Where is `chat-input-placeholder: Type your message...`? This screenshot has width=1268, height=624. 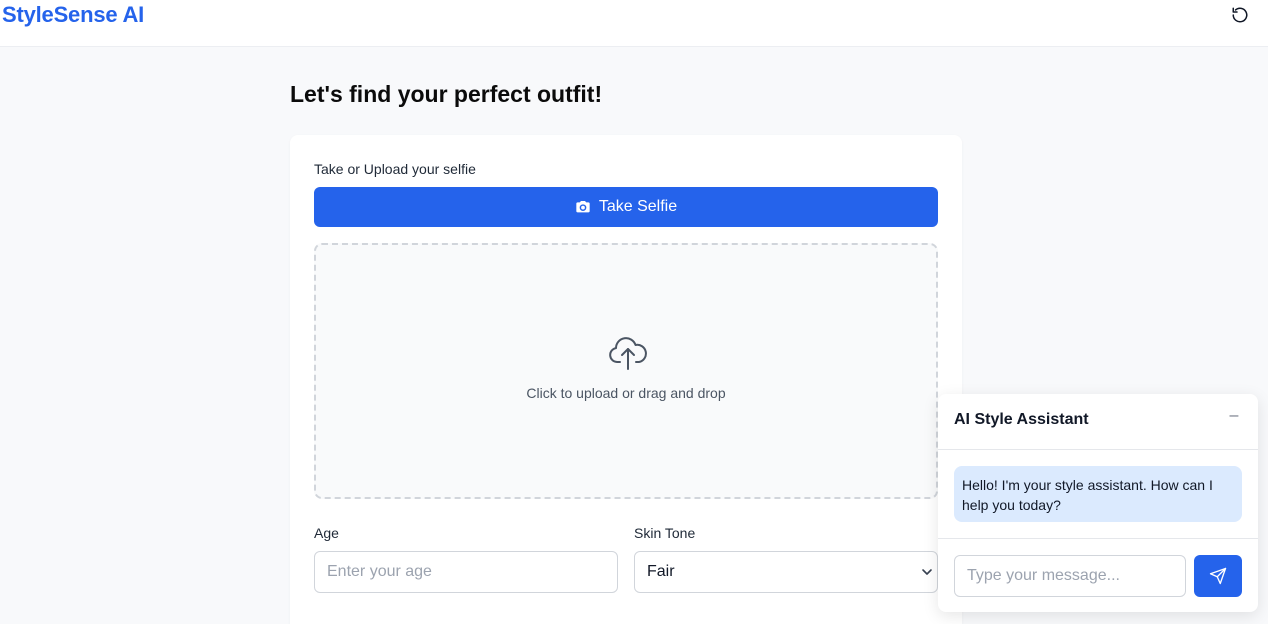
chat-input-placeholder: Type your message... is located at coordinates (1043, 575).